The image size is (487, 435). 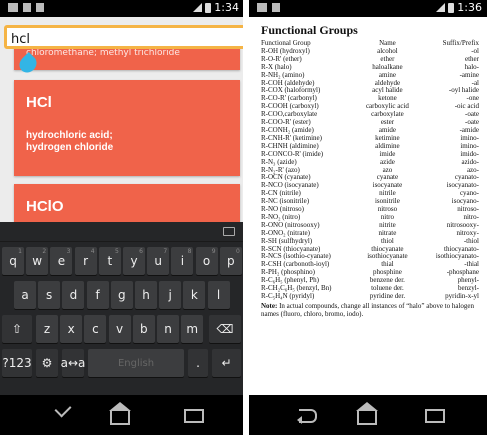 I want to click on keyboard-menu-icon, so click(x=229, y=231).